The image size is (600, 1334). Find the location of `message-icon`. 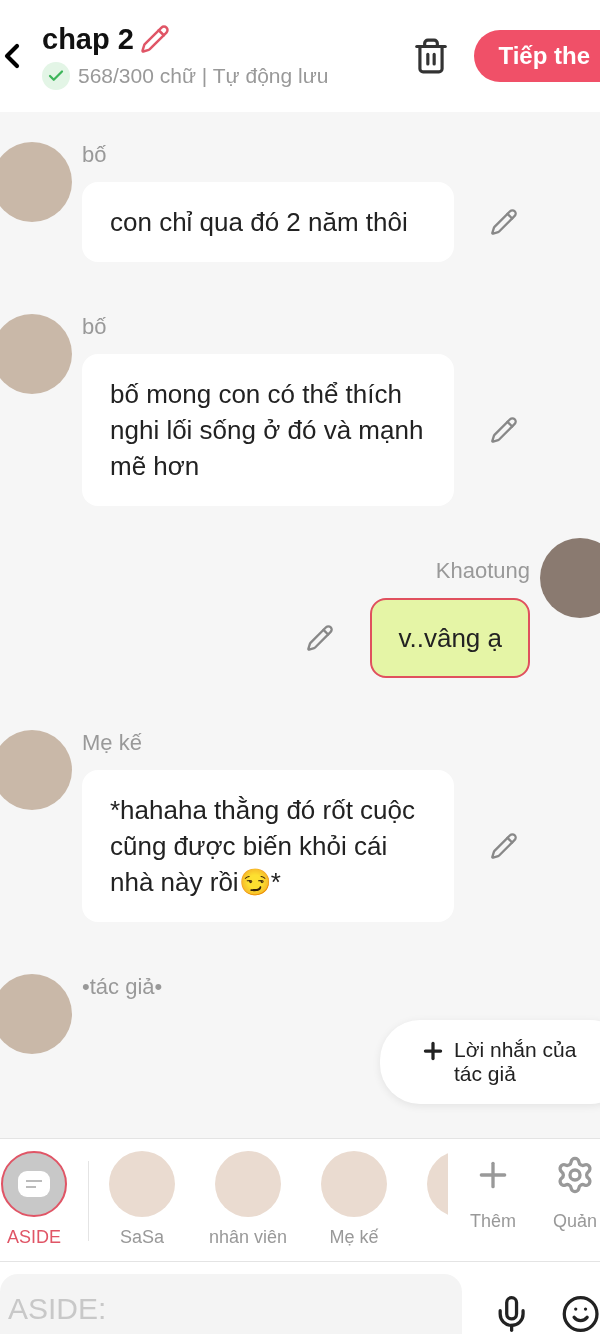

message-icon is located at coordinates (34, 1184).